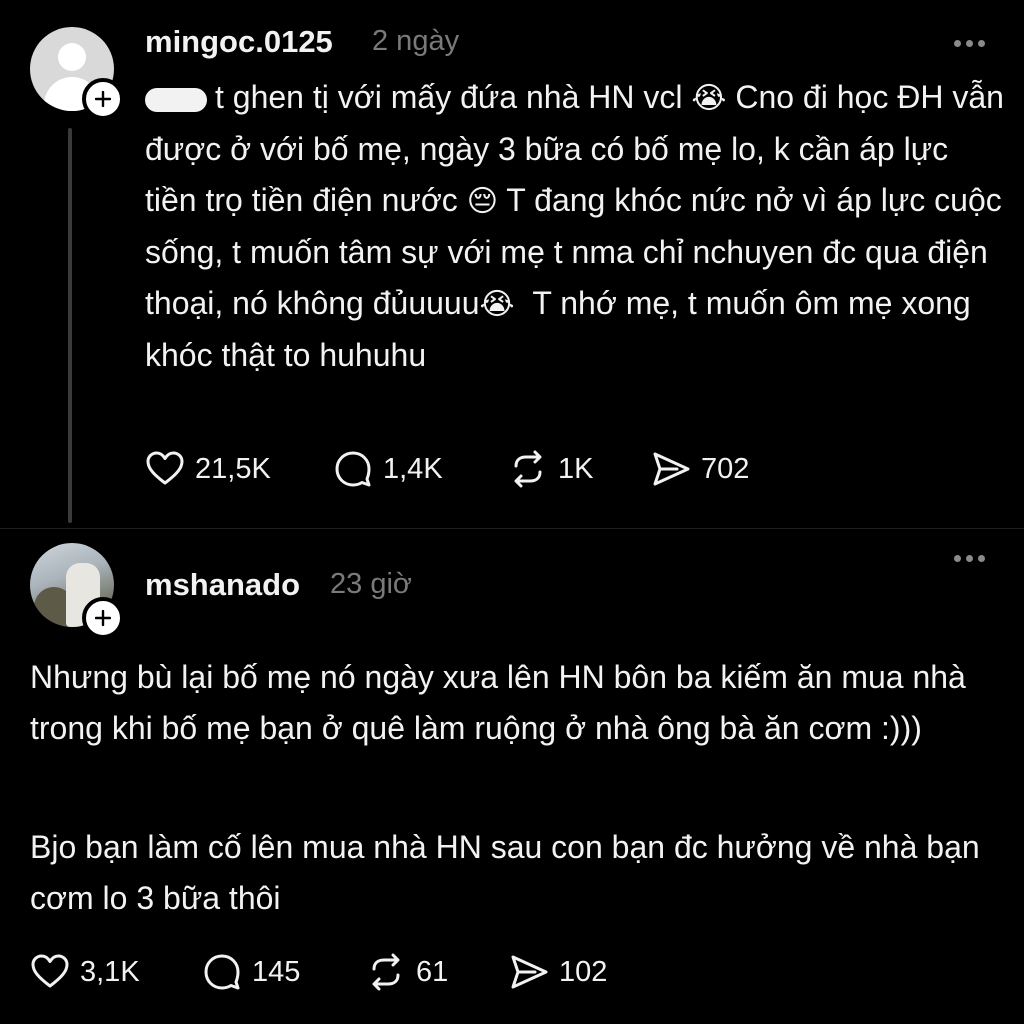 This screenshot has height=1024, width=1024. I want to click on share-button: 102, so click(558, 972).